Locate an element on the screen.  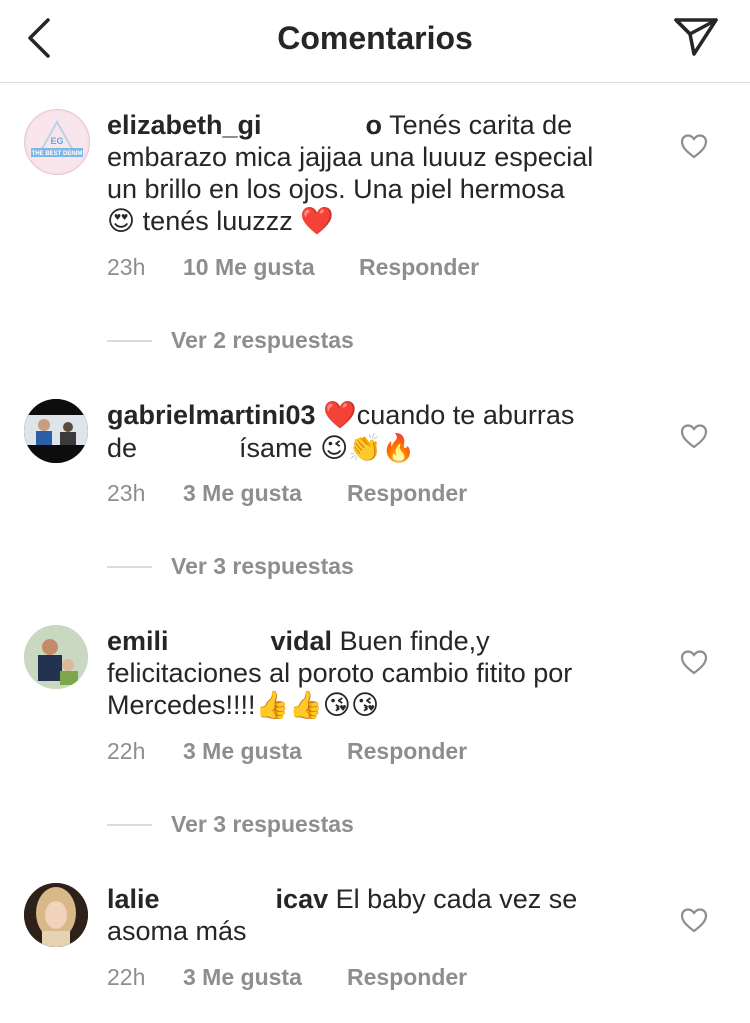
avatar-logo: EG THE BEST DENIM is located at coordinates (57, 142).